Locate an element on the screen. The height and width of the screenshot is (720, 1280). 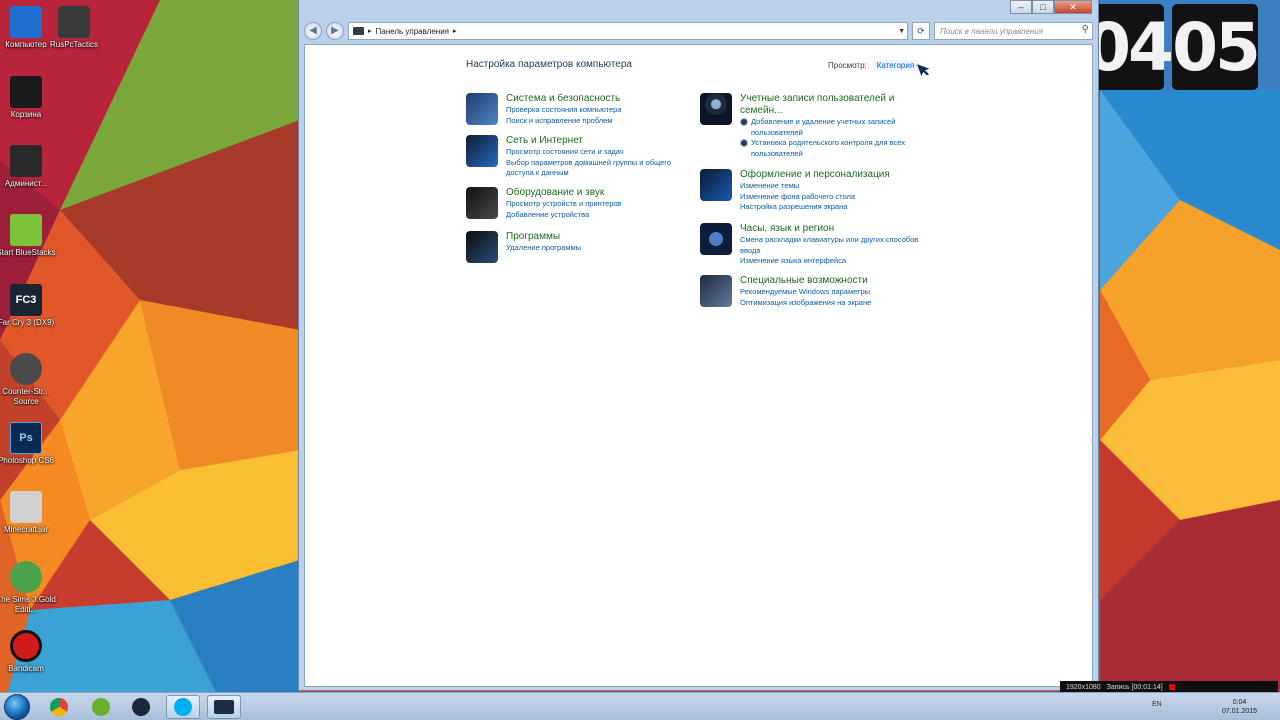
close-button: ✕ is located at coordinates (1073, 7).